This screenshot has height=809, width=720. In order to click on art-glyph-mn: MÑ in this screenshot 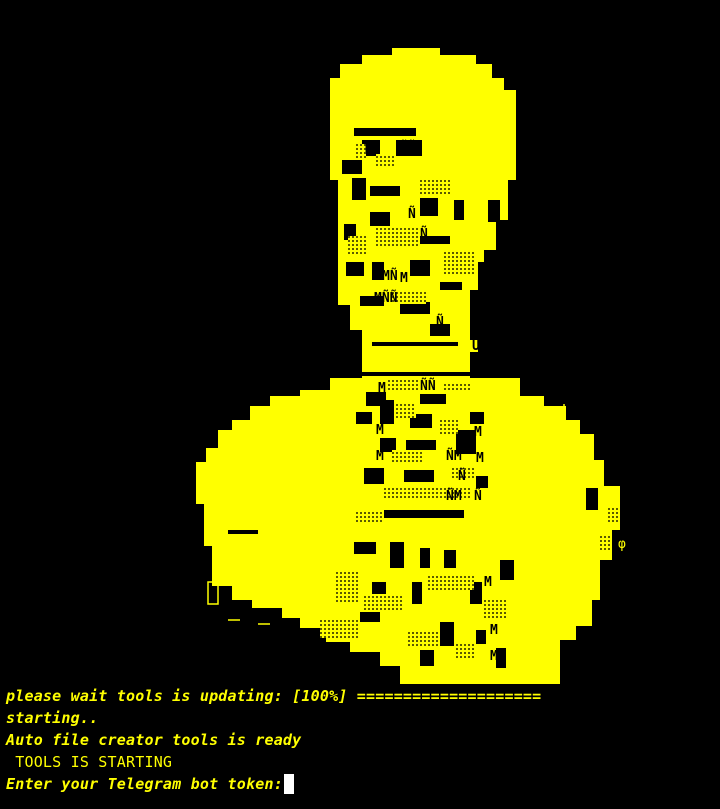, I will do `click(390, 276)`.